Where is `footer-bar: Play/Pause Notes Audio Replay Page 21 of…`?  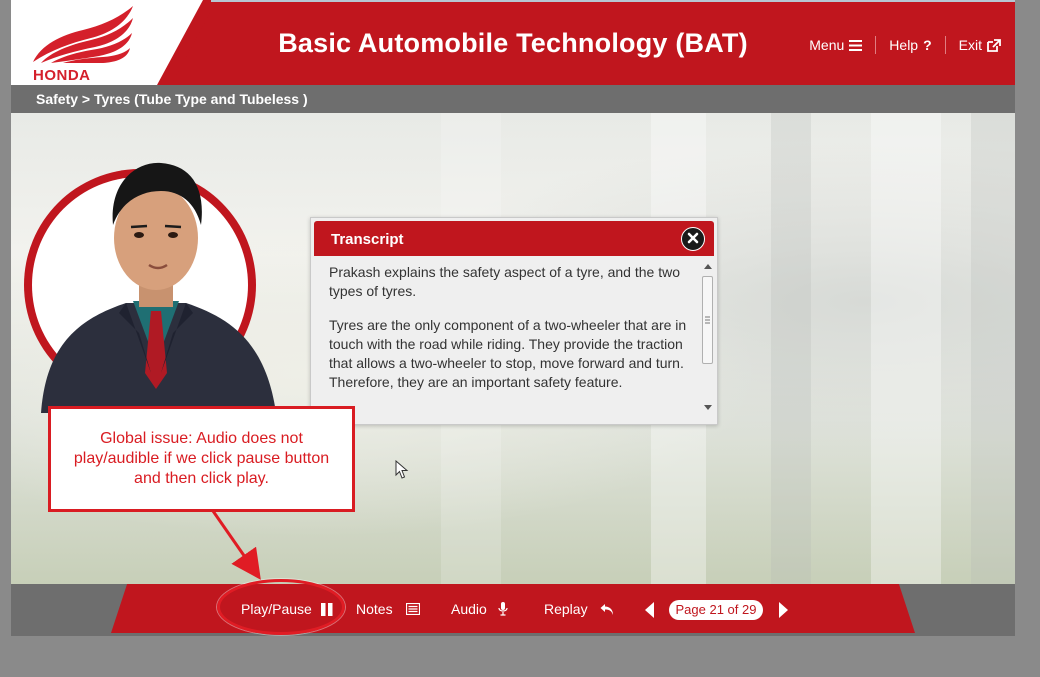 footer-bar: Play/Pause Notes Audio Replay Page 21 of… is located at coordinates (513, 607).